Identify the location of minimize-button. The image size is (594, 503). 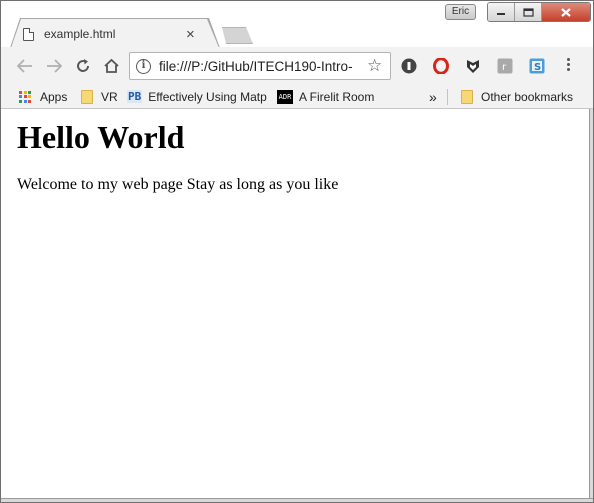
(501, 12).